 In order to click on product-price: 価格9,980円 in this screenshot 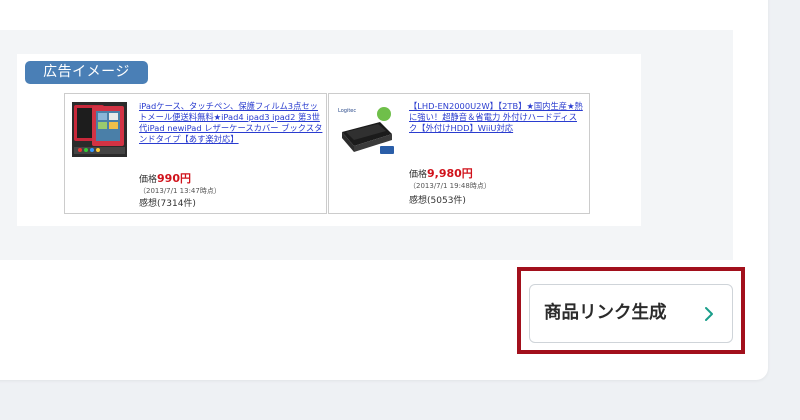, I will do `click(441, 173)`.